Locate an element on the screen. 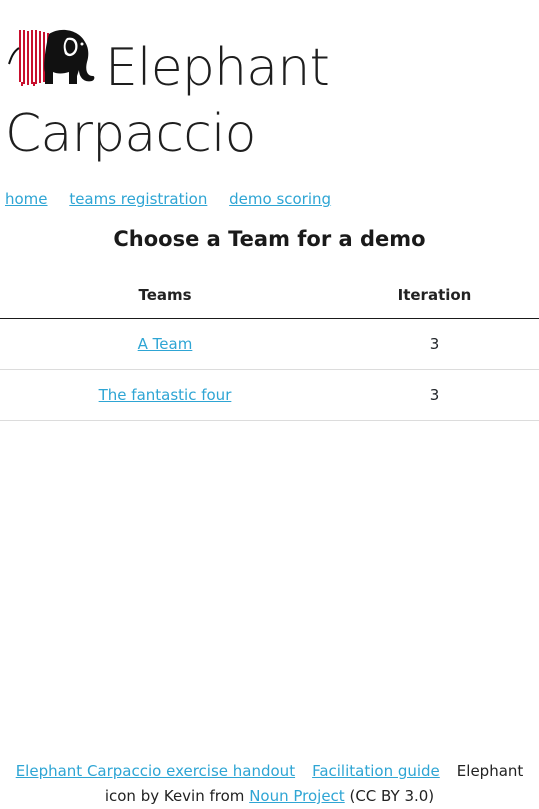 The width and height of the screenshot is (539, 809). noun-project-link: Noun Project is located at coordinates (297, 796).